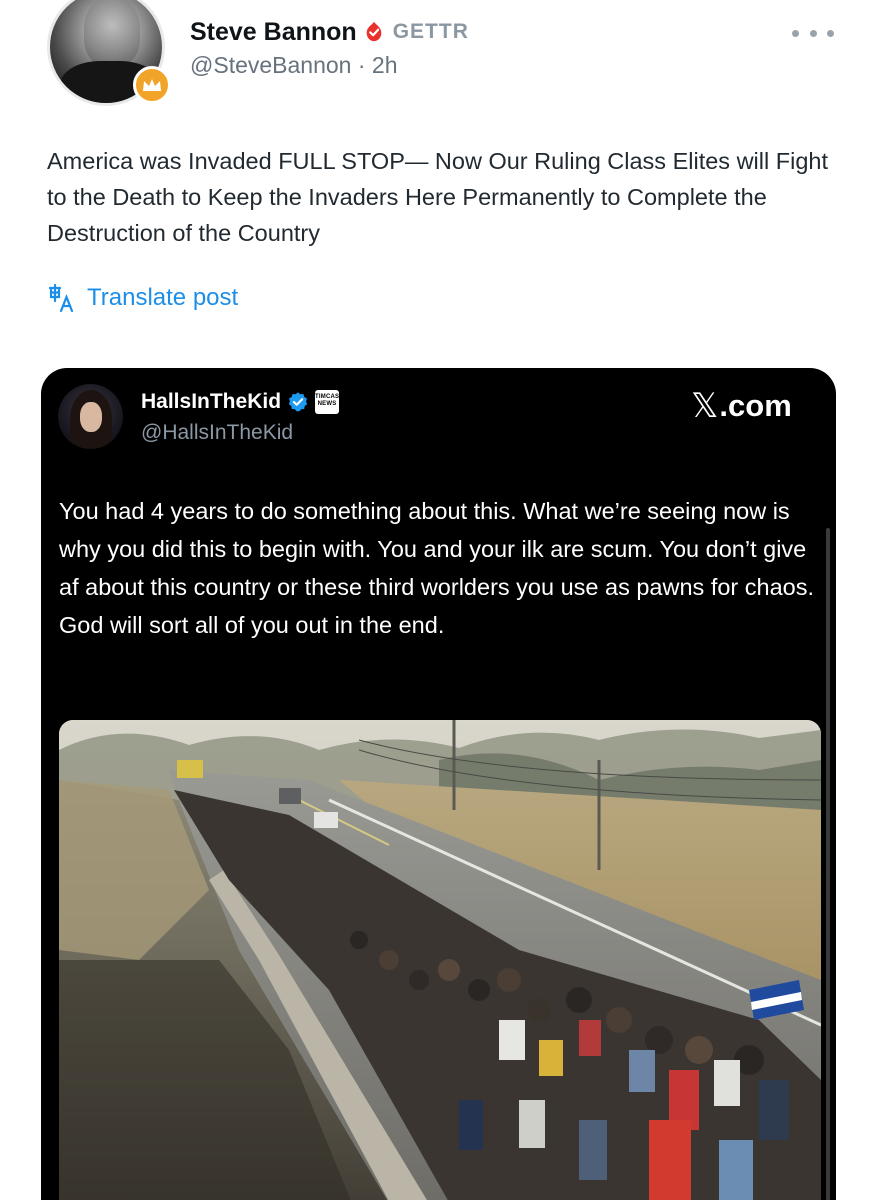 This screenshot has height=1200, width=878. I want to click on translate-icon, so click(61, 298).